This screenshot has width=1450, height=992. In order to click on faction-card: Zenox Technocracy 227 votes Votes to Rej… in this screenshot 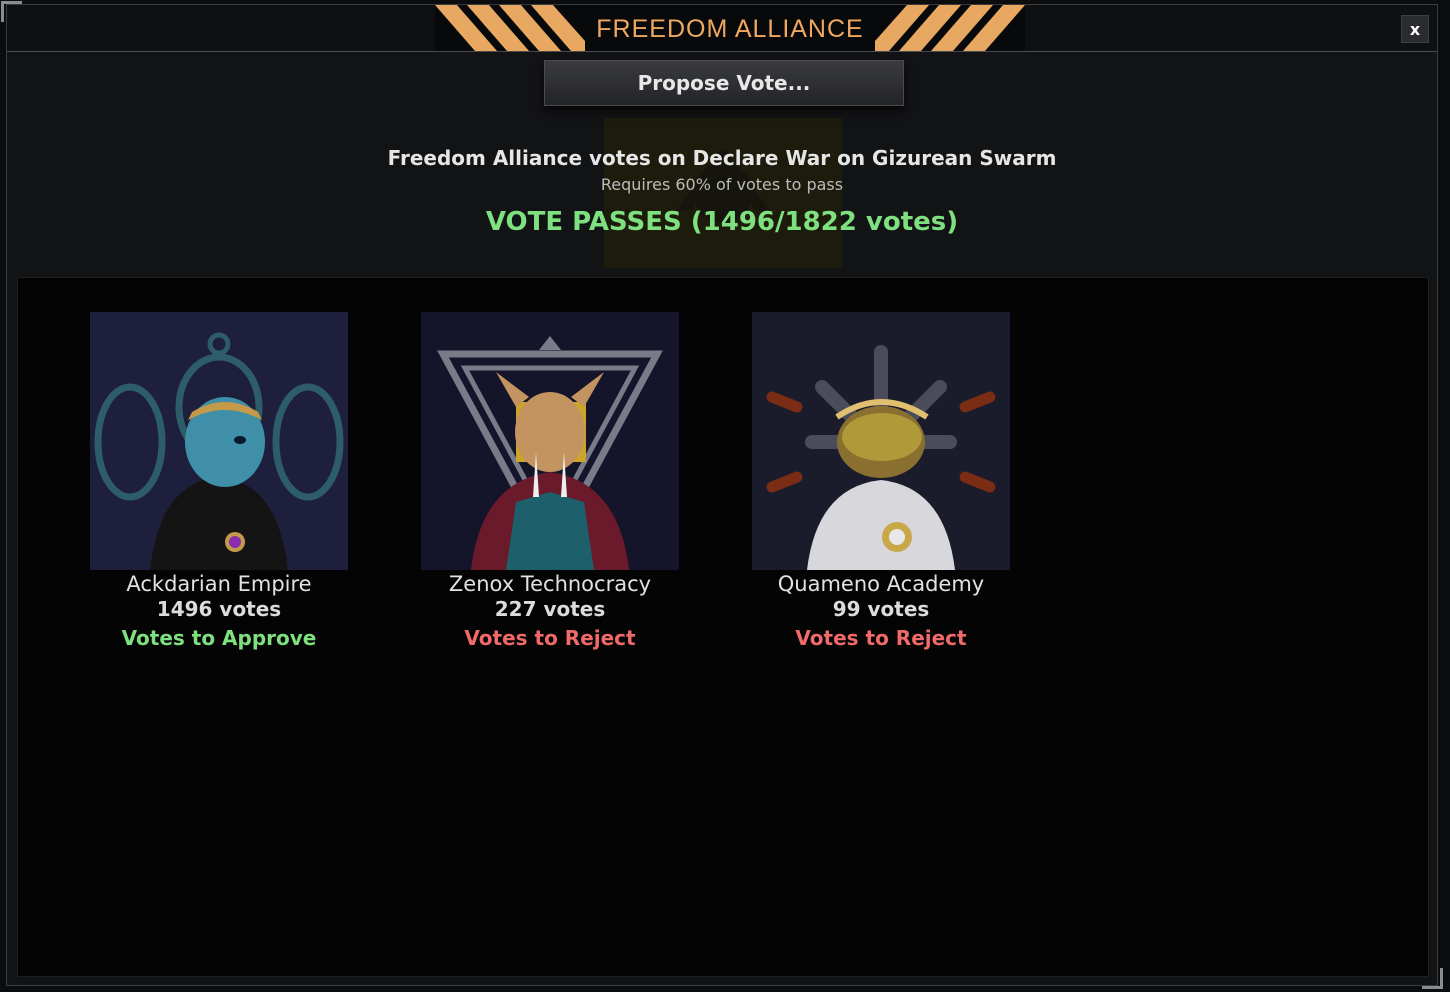, I will do `click(550, 484)`.